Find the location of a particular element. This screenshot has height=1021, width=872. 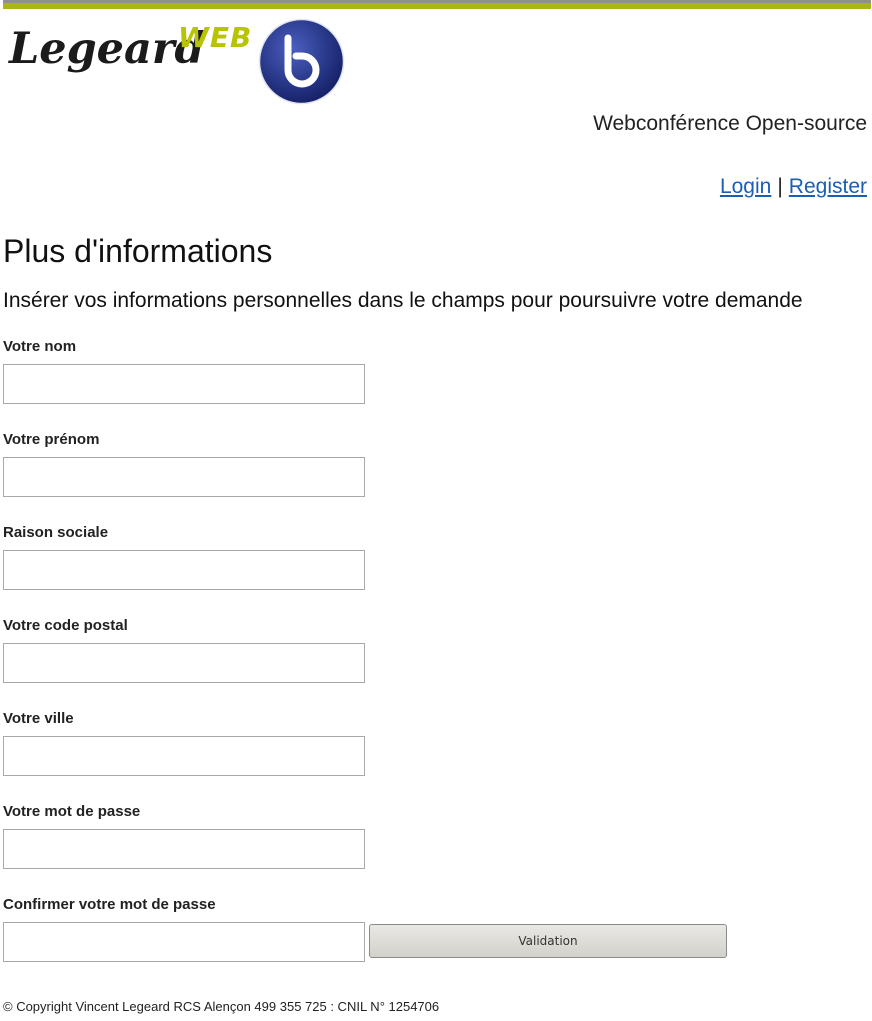

company-name-label: Raison sociale is located at coordinates (56, 532).